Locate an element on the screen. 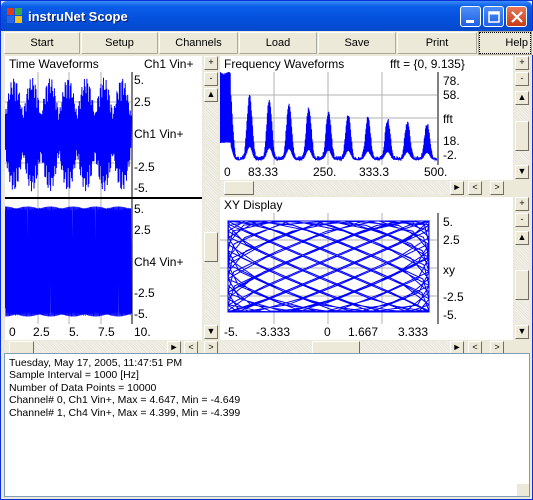 This screenshot has width=533, height=500. freq-zoom-out-button: - is located at coordinates (522, 79).